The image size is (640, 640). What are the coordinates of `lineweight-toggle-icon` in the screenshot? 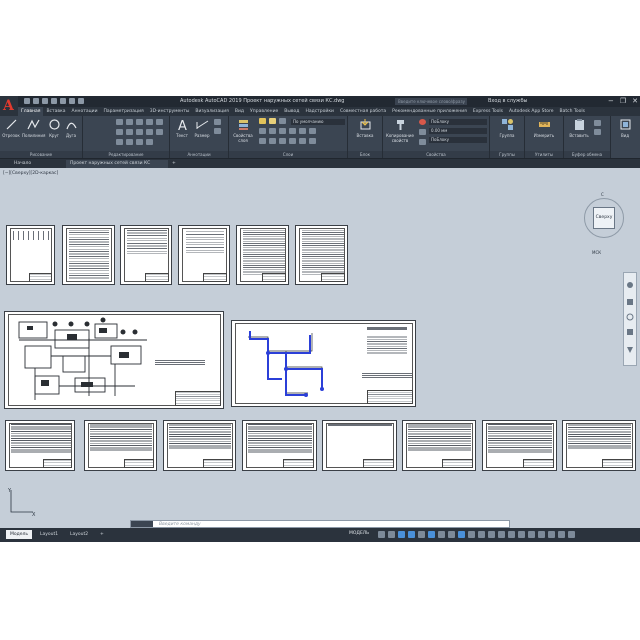 It's located at (441, 534).